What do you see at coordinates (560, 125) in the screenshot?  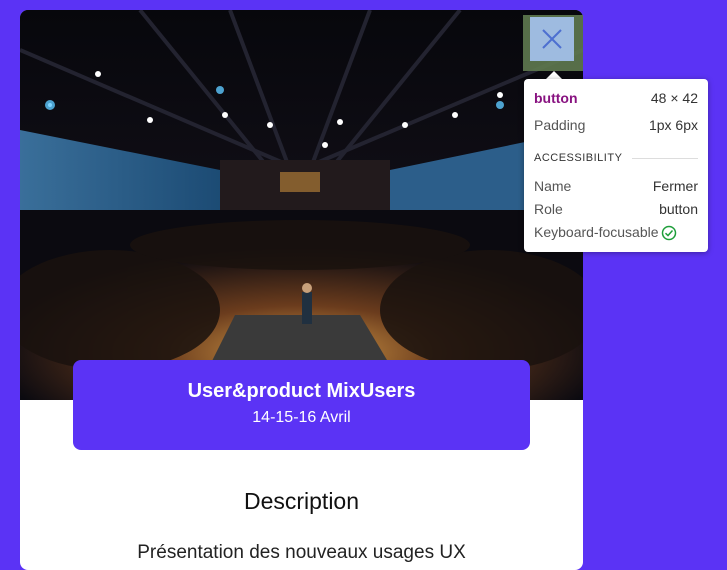 I see `tooltip-padding-label: Padding` at bounding box center [560, 125].